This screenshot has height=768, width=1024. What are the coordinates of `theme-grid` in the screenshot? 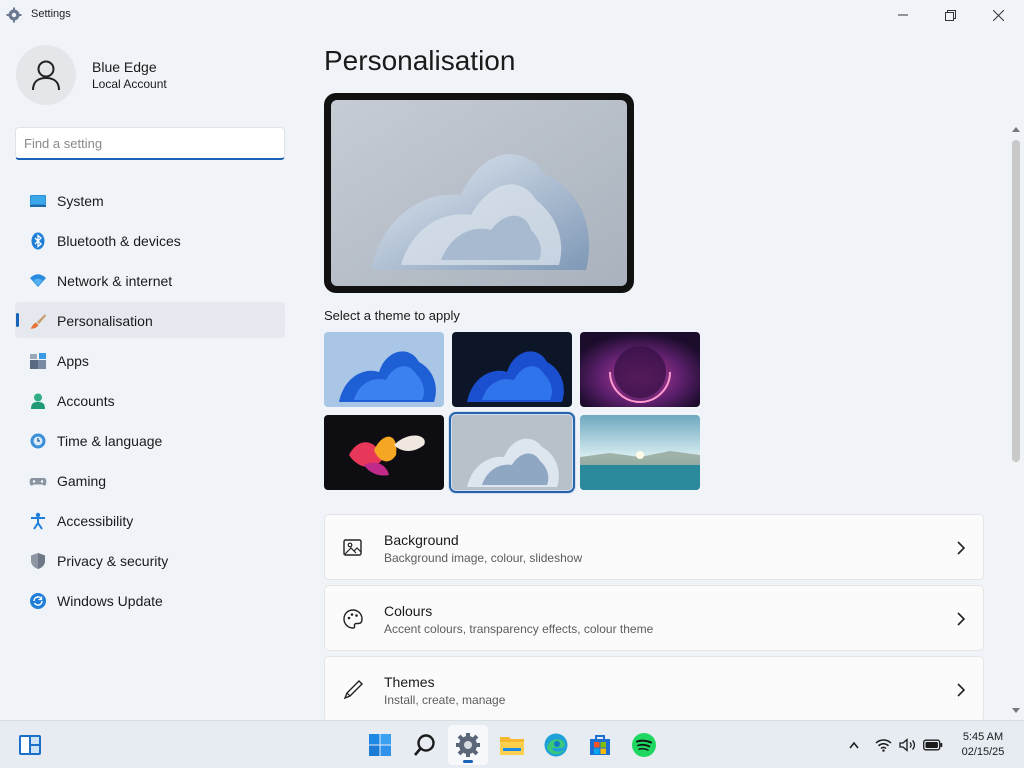 It's located at (513, 412).